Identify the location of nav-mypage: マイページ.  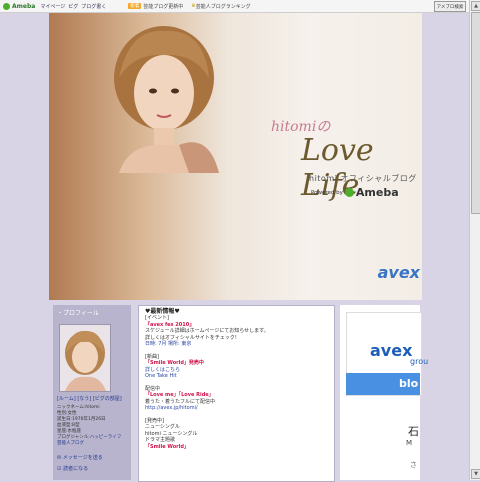
(52, 6).